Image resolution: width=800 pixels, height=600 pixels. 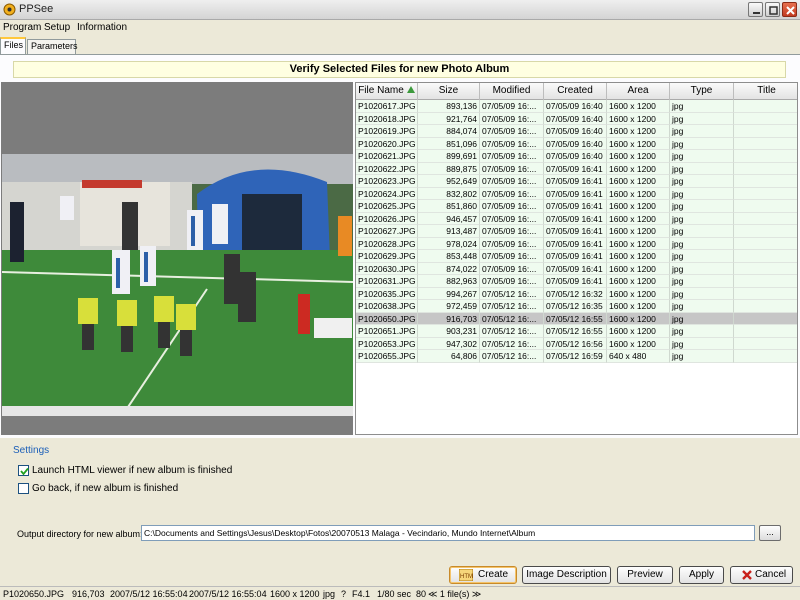 I want to click on apply-button: Apply, so click(x=701, y=575).